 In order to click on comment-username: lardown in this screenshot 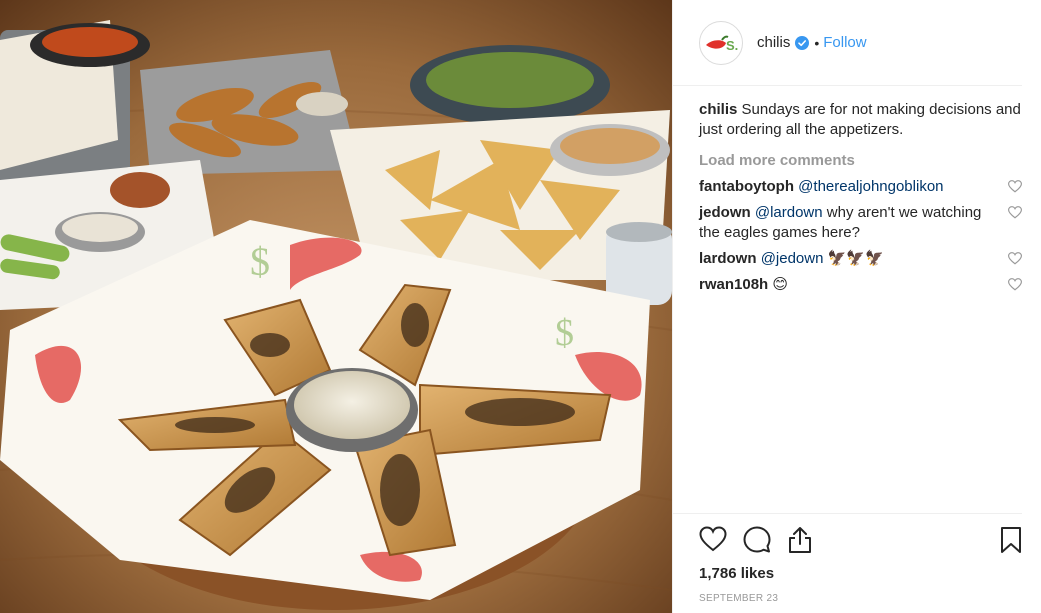, I will do `click(728, 258)`.